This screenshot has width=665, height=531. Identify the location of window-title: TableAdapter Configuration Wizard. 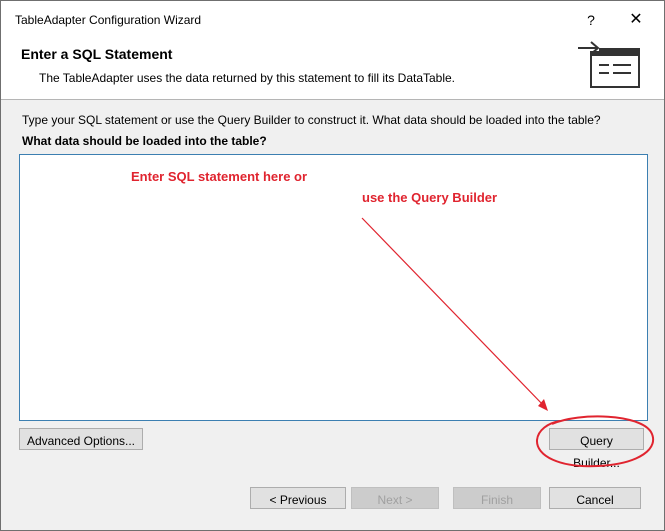
(108, 20).